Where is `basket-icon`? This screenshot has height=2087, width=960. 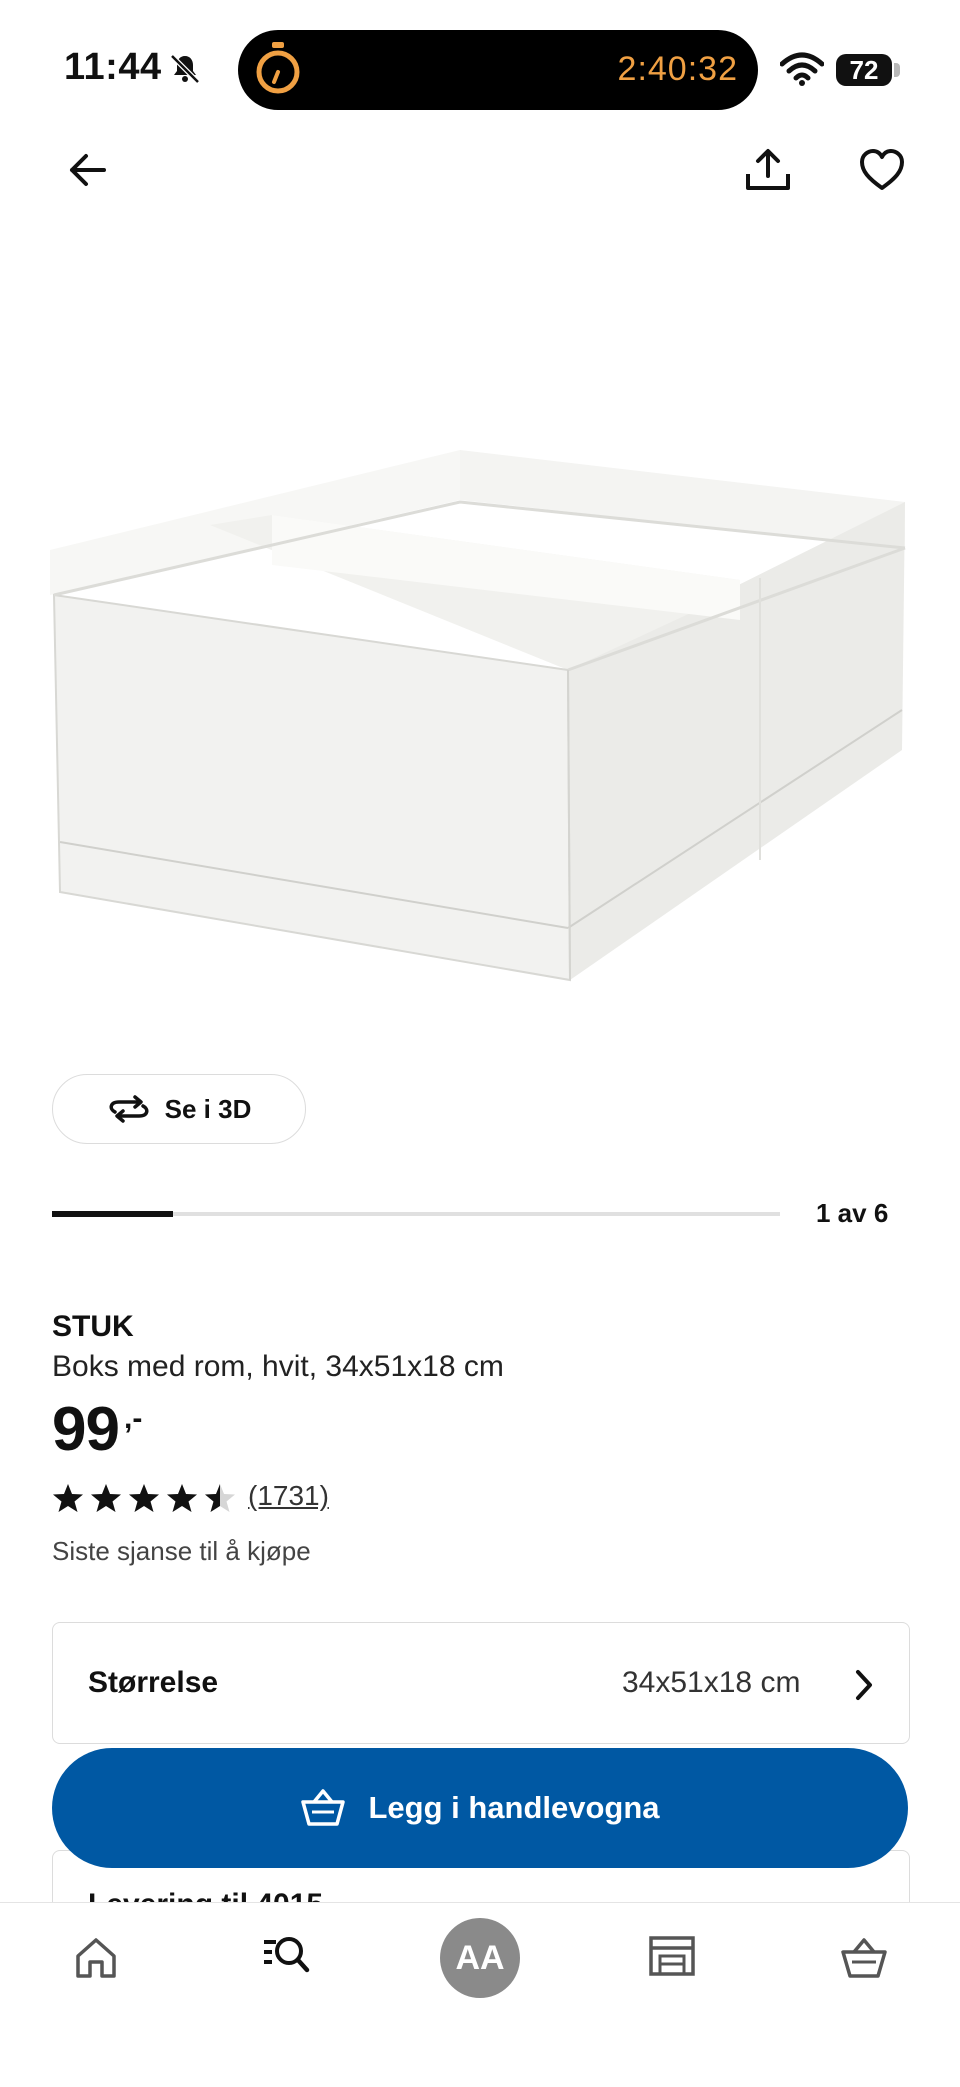
basket-icon is located at coordinates (323, 1807).